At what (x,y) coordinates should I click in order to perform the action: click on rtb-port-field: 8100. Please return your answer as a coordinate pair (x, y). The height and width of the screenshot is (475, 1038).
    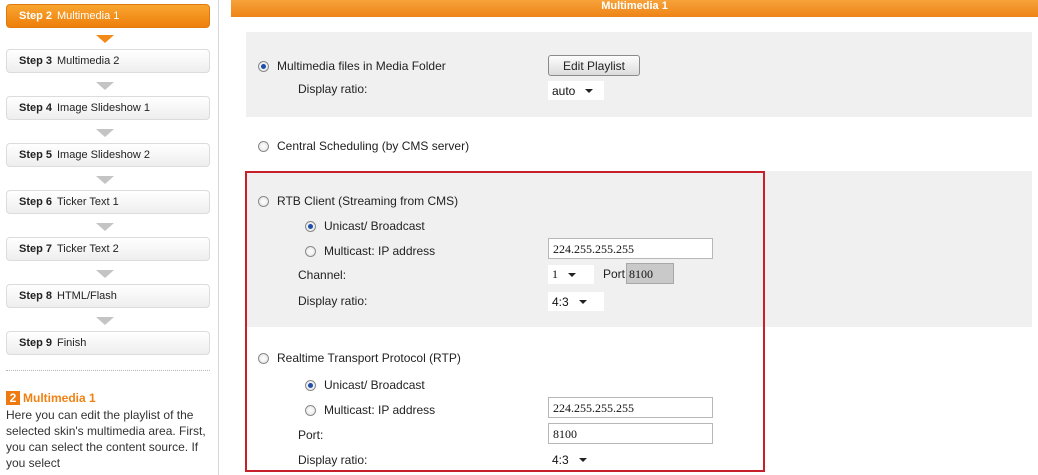
    Looking at the image, I should click on (650, 273).